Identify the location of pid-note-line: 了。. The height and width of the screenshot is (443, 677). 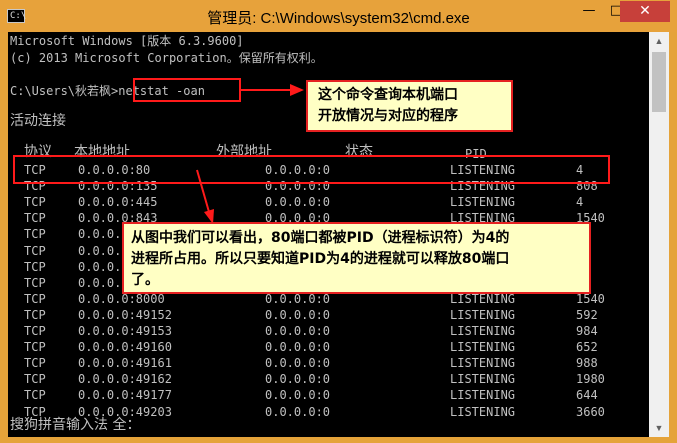
(145, 280).